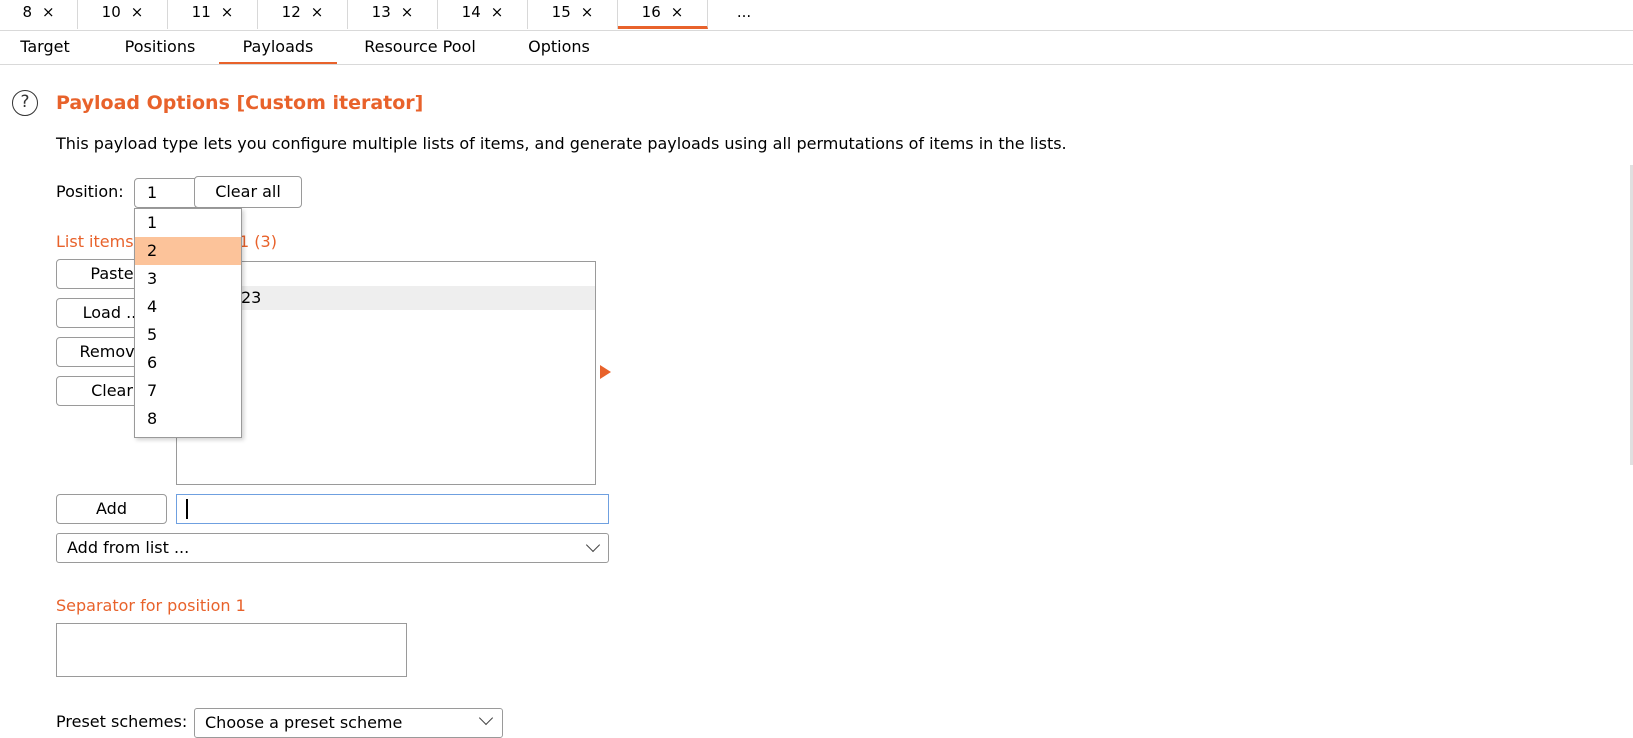  What do you see at coordinates (45, 47) in the screenshot?
I see `tab-target: Target` at bounding box center [45, 47].